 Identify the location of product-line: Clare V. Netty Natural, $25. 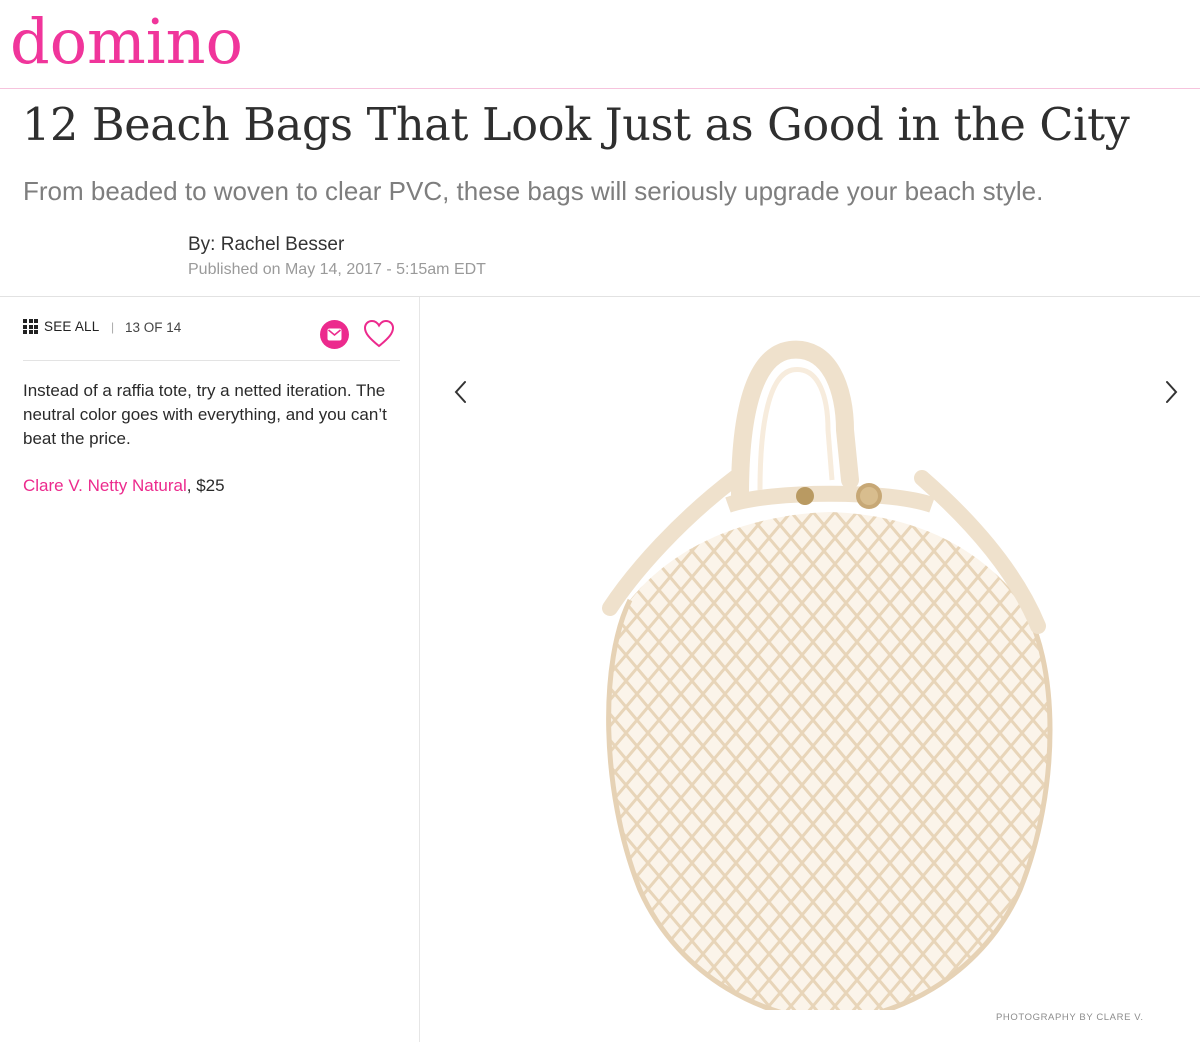
(124, 486).